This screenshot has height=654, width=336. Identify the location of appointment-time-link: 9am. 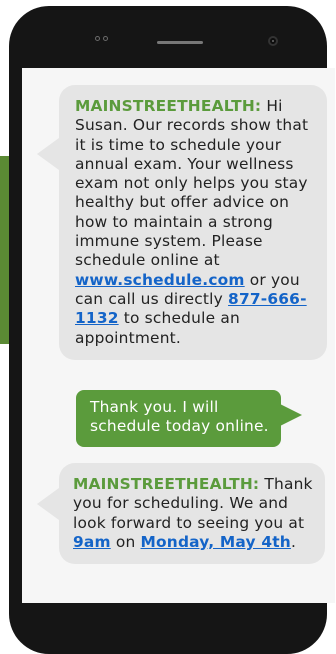
(92, 542).